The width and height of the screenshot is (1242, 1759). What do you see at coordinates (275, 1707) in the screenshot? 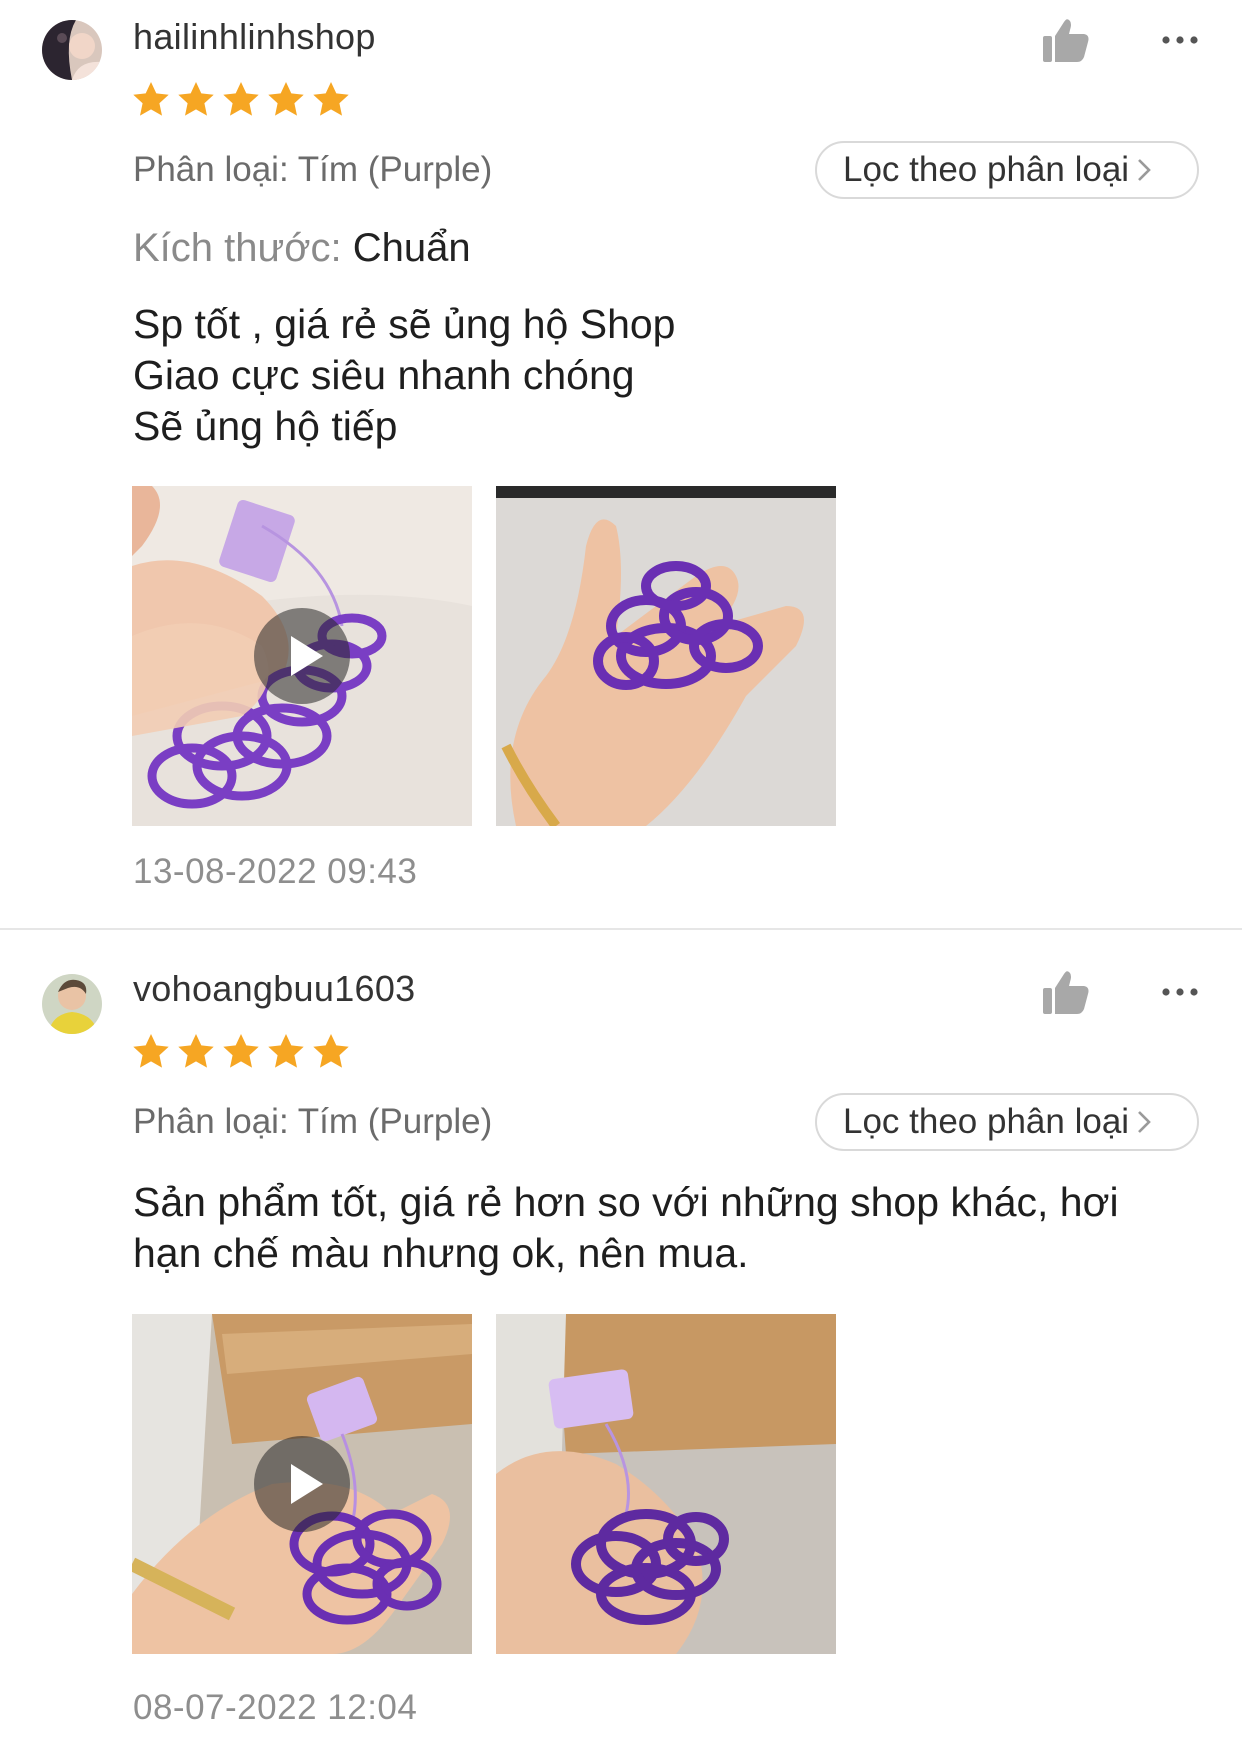
I see `review-timestamp: 08-07-2022 12:04` at bounding box center [275, 1707].